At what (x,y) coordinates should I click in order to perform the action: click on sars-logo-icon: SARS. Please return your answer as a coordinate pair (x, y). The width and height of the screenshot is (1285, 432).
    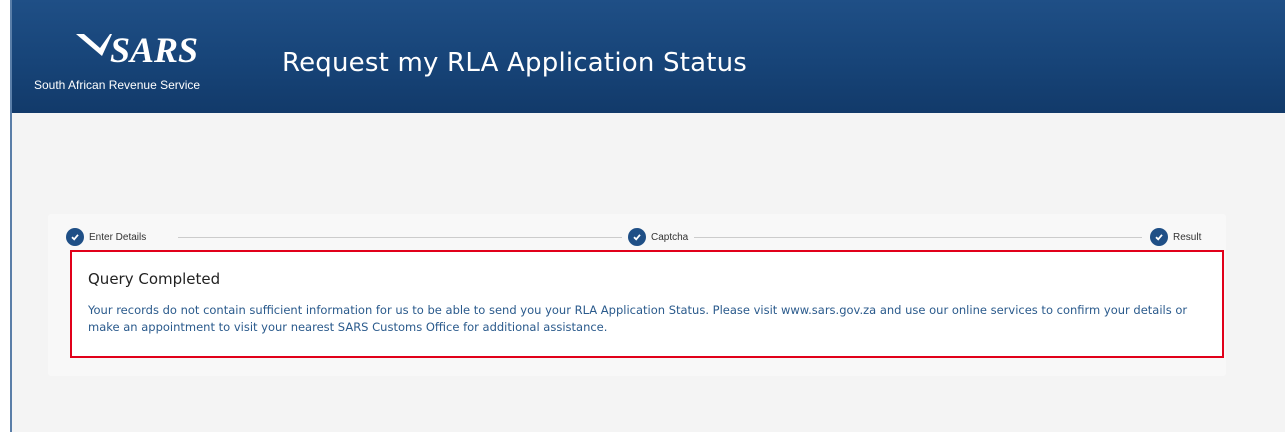
    Looking at the image, I should click on (137, 50).